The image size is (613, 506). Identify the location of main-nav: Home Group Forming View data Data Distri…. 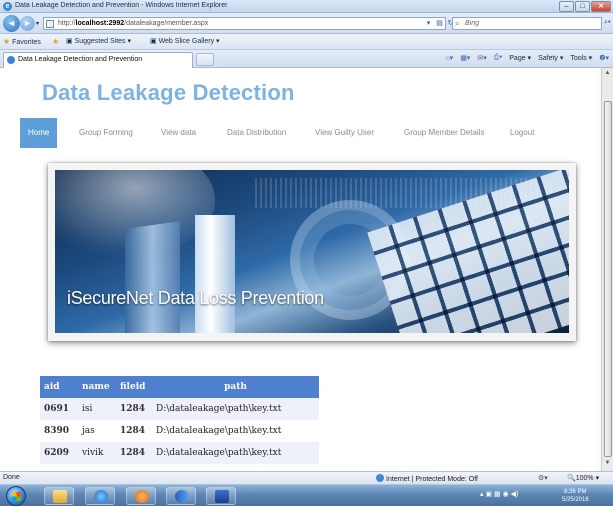
(309, 133).